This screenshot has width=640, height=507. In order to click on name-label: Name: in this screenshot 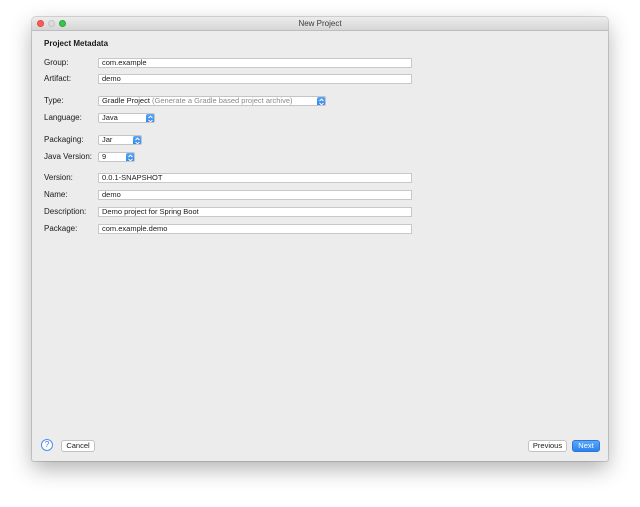, I will do `click(56, 194)`.